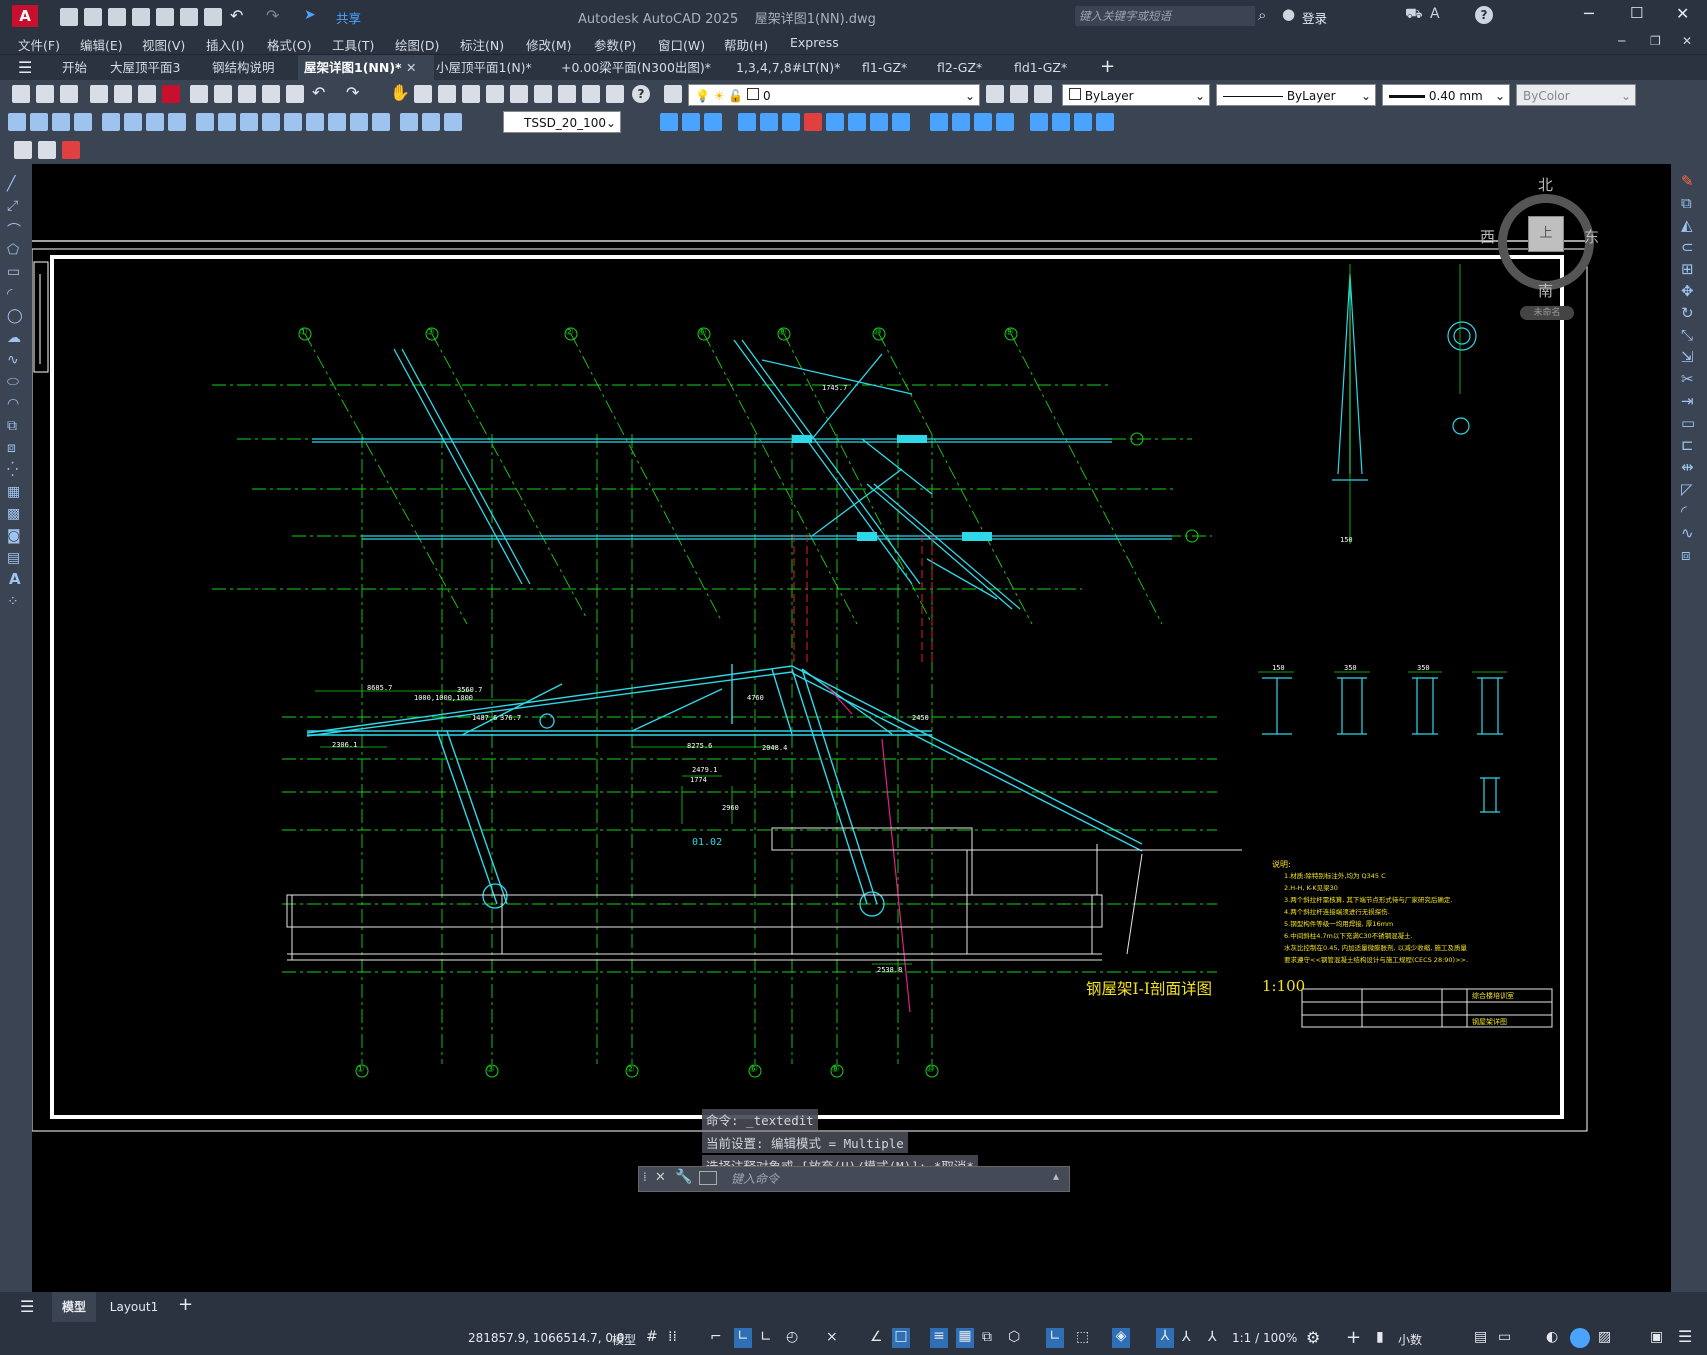  I want to click on pedit-tool-icon, so click(1105, 122).